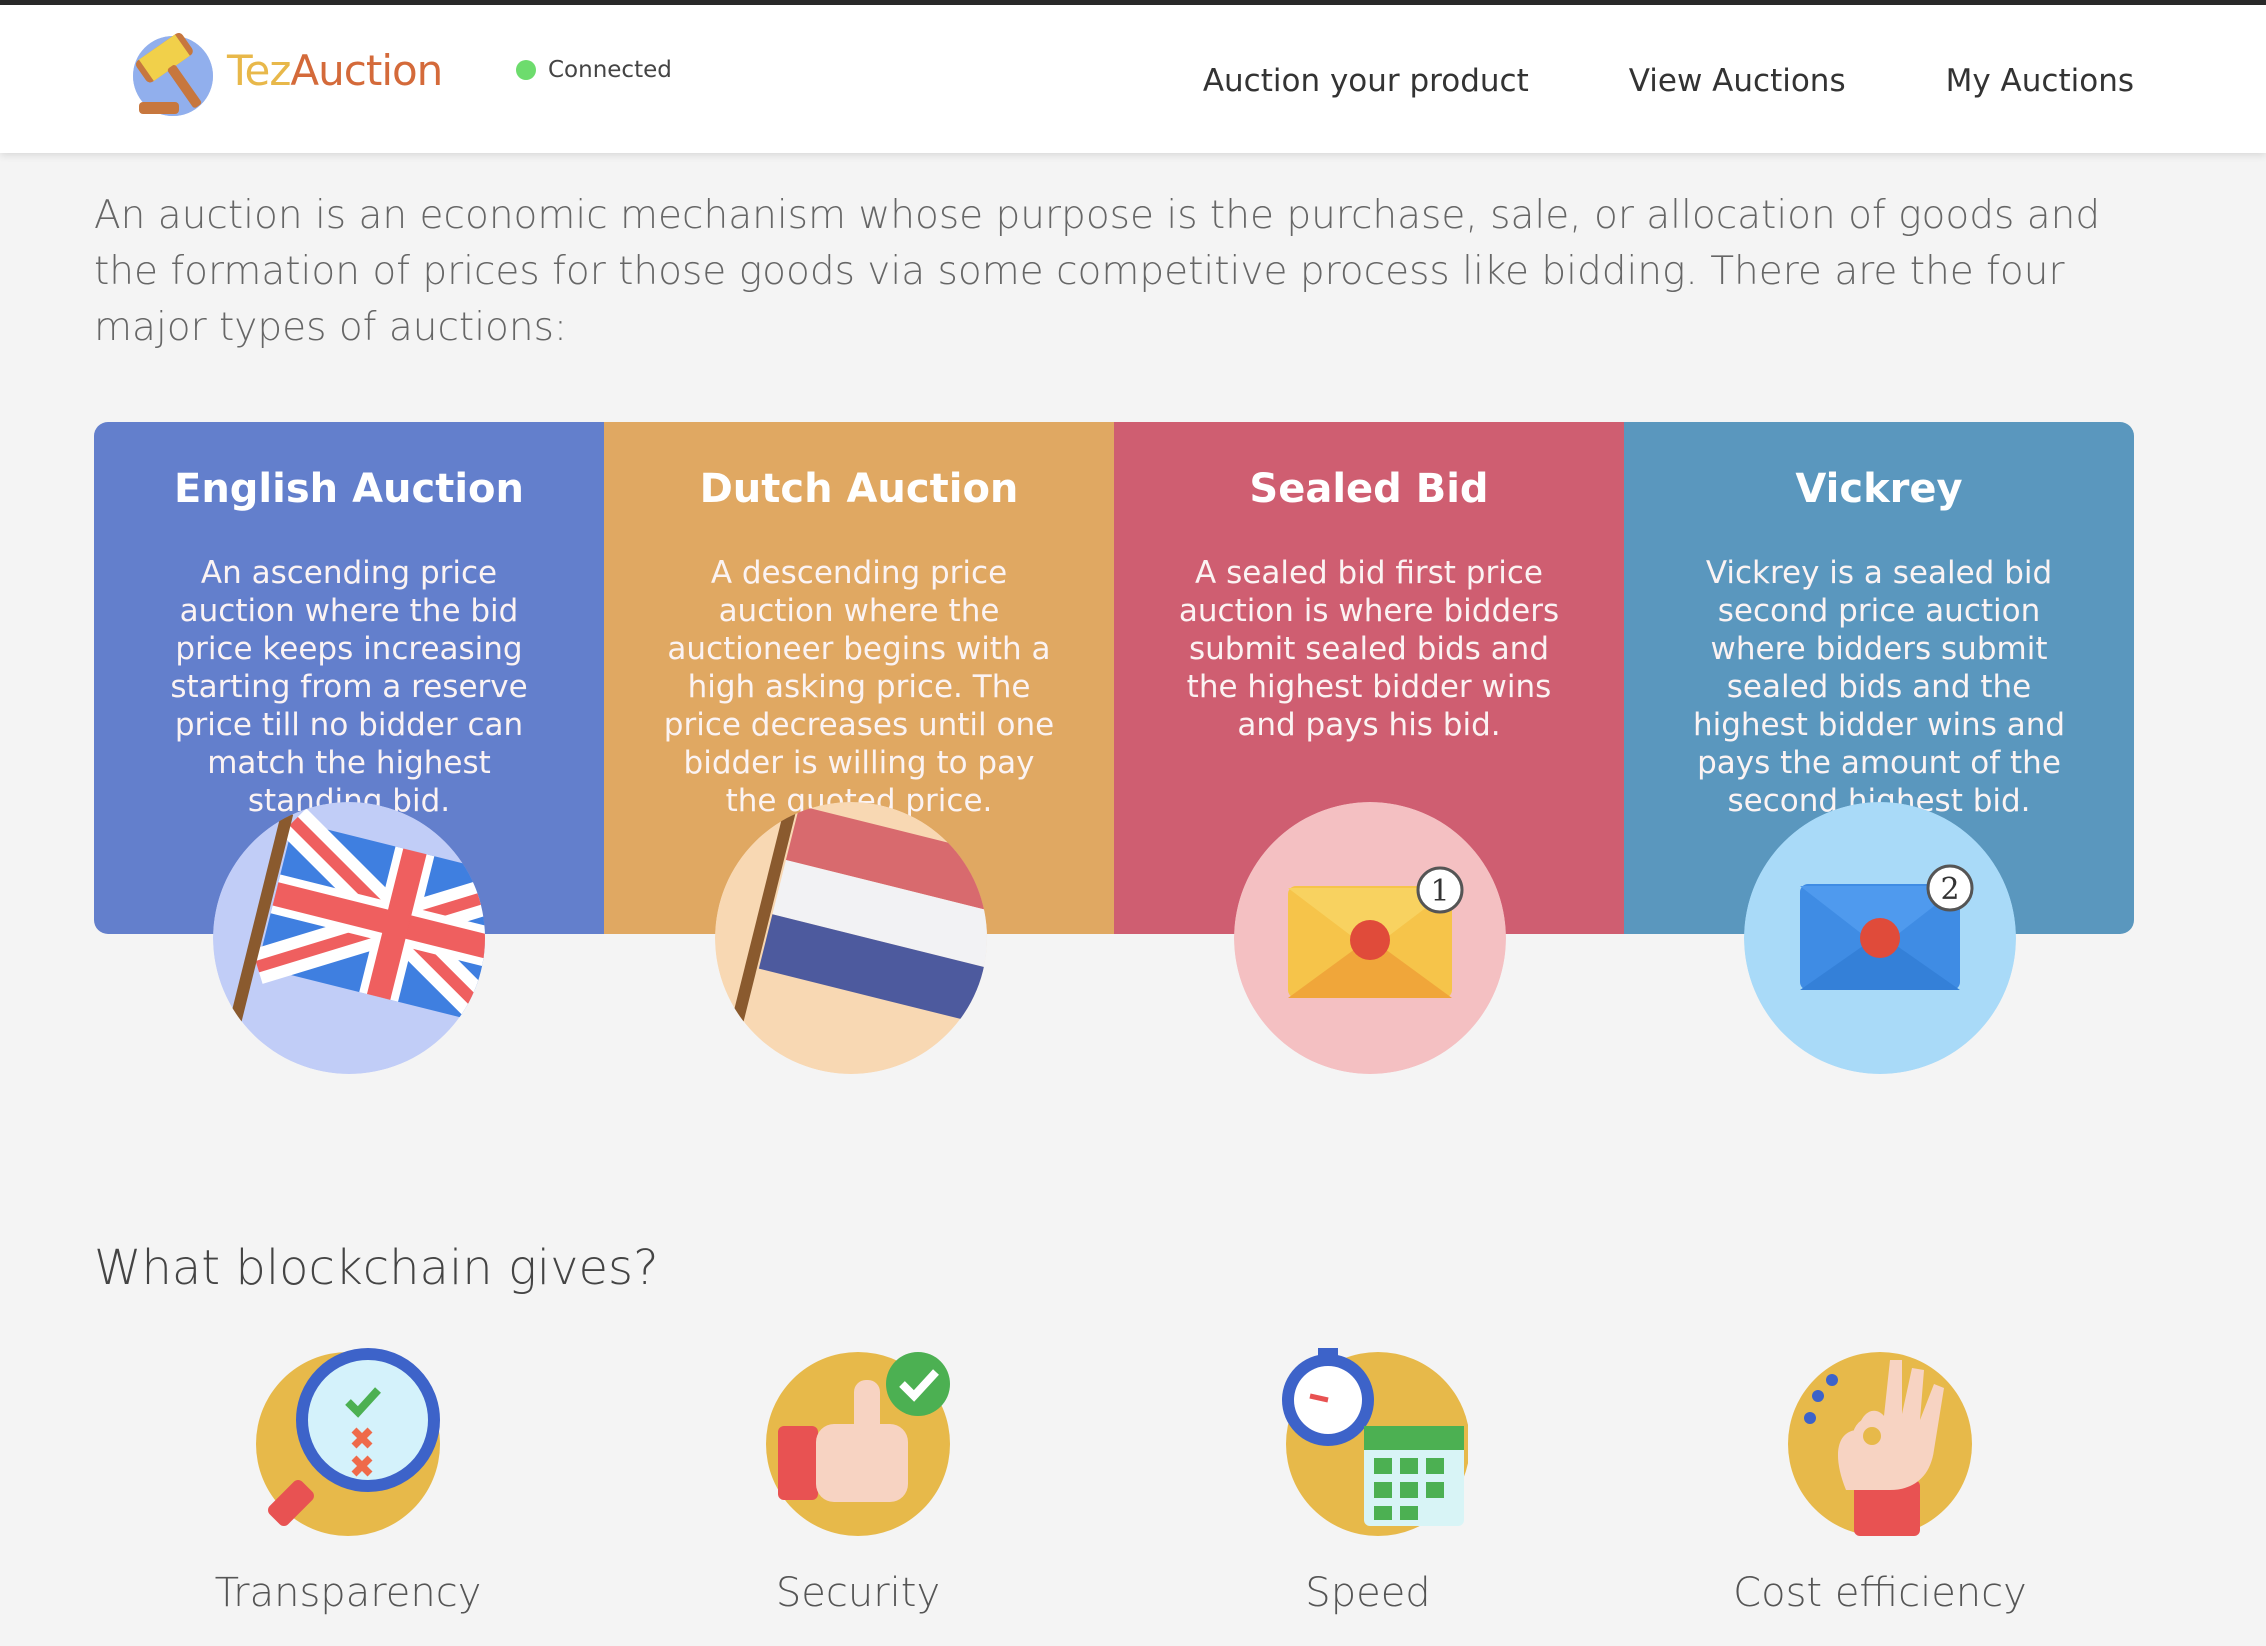 The width and height of the screenshot is (2266, 1646). What do you see at coordinates (1880, 1440) in the screenshot?
I see `ok-hand-icon` at bounding box center [1880, 1440].